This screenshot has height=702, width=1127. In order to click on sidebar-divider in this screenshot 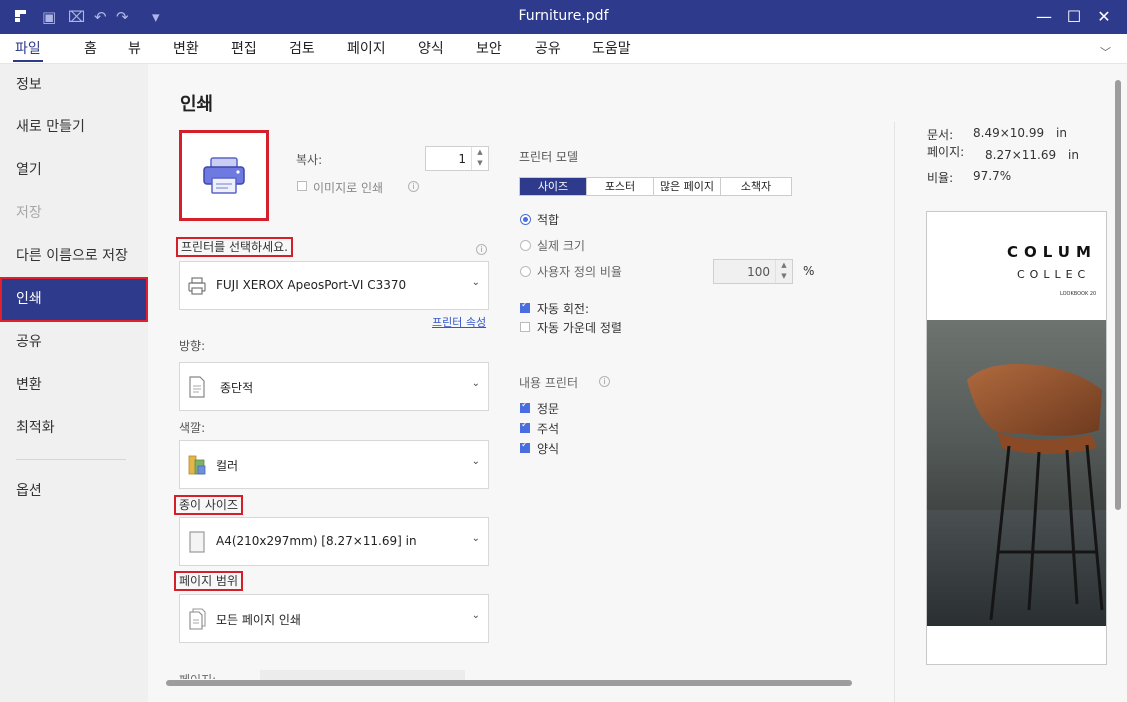, I will do `click(71, 459)`.